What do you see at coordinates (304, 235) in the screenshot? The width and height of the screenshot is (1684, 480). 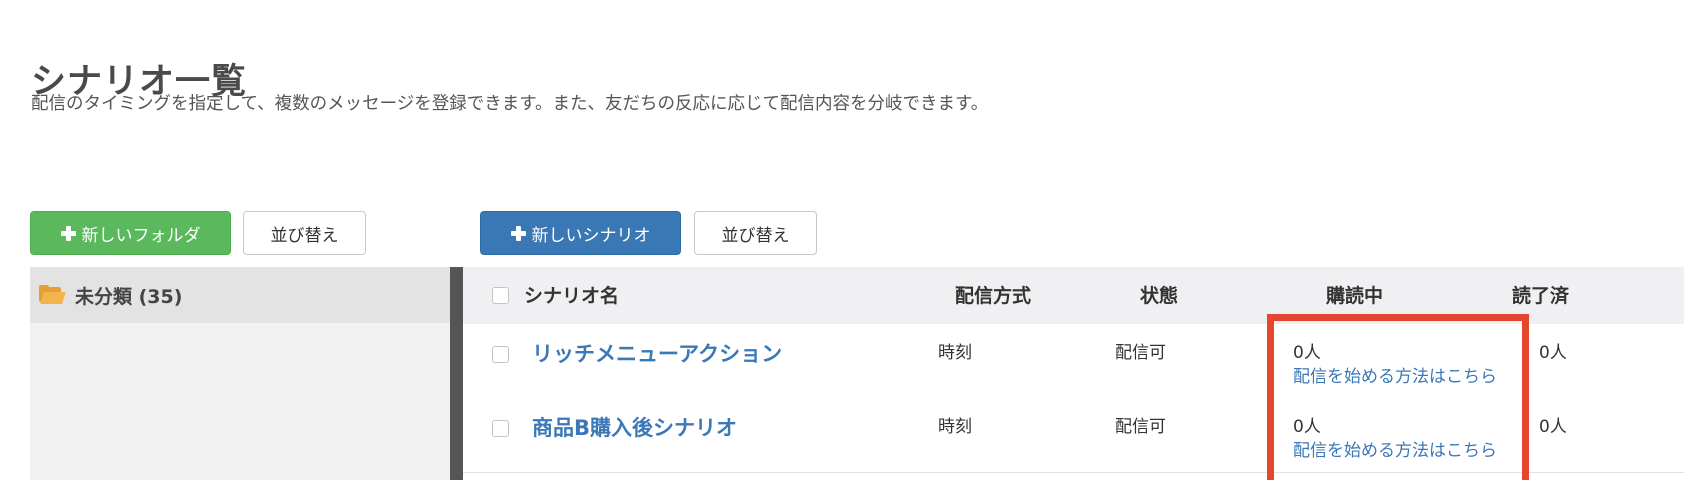 I see `sort-folders-label: 並び替え` at bounding box center [304, 235].